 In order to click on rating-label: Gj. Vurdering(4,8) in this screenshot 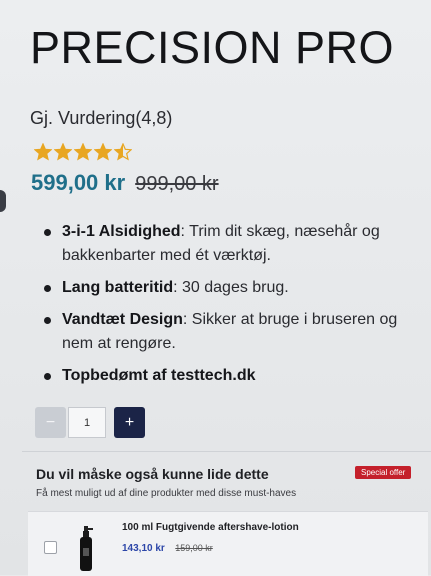, I will do `click(101, 118)`.